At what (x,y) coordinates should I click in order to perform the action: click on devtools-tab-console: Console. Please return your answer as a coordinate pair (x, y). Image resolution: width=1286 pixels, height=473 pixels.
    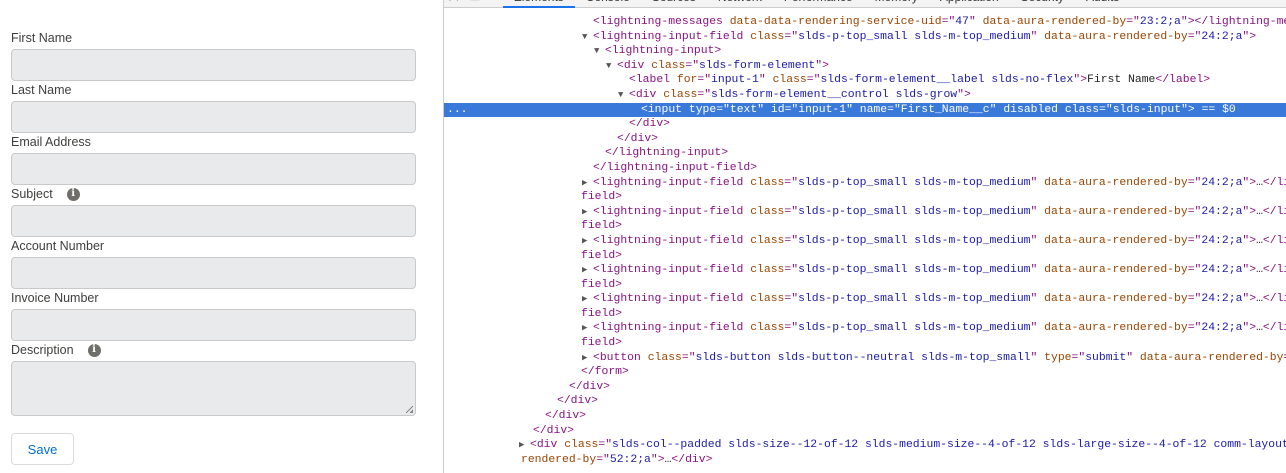
    Looking at the image, I should click on (608, 3).